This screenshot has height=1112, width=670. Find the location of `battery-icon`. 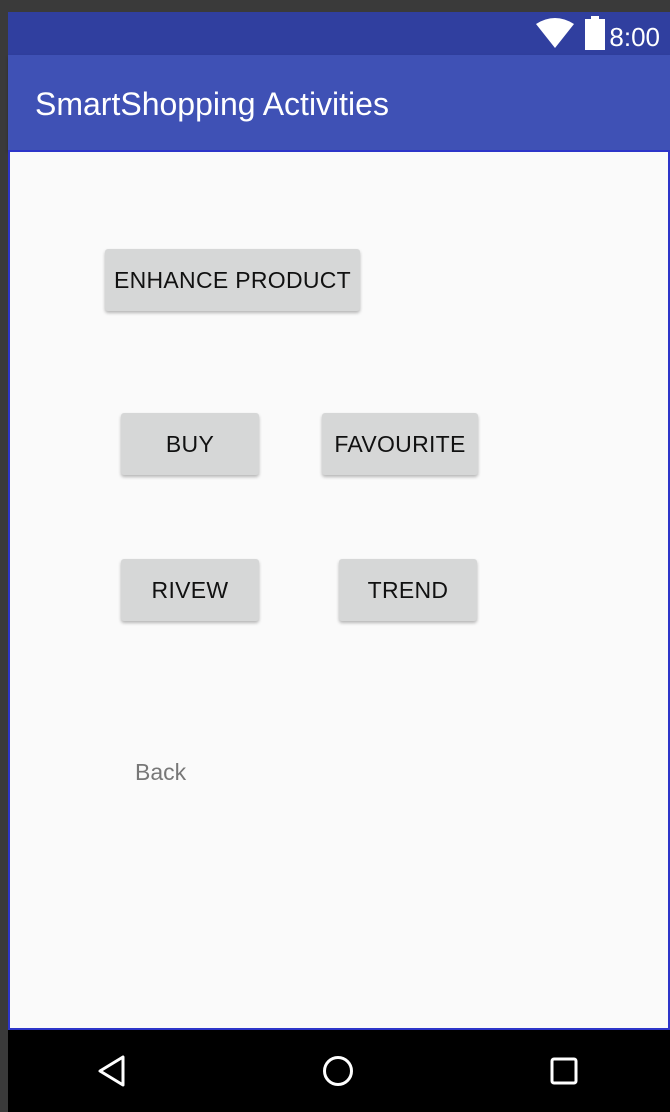

battery-icon is located at coordinates (595, 33).